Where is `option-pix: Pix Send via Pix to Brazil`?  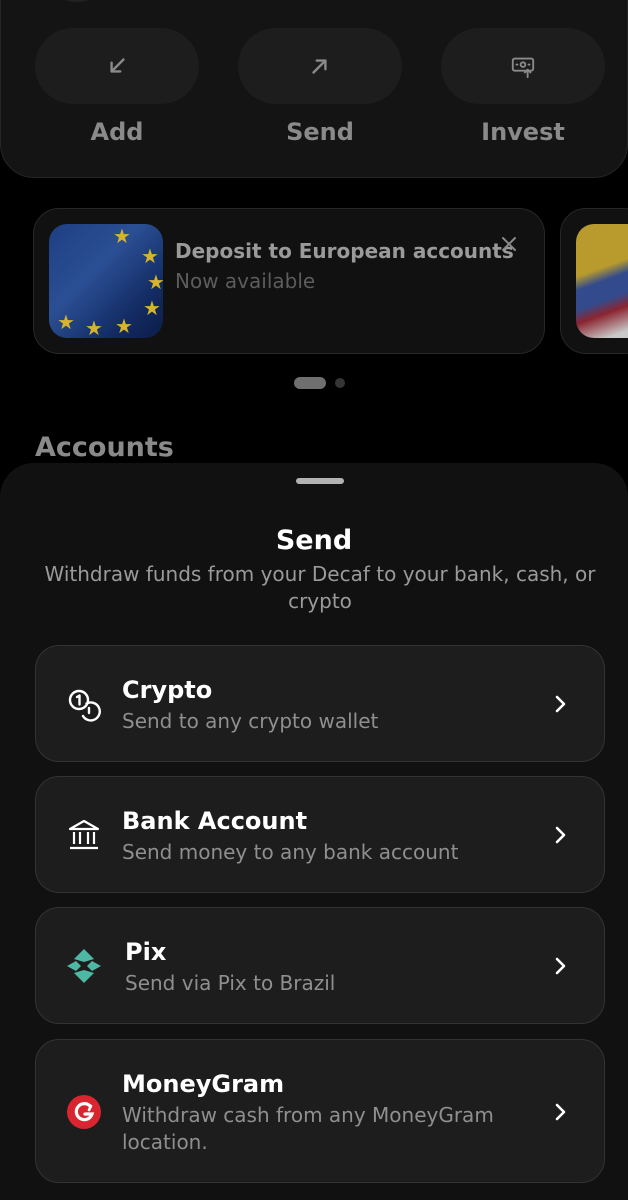
option-pix: Pix Send via Pix to Brazil is located at coordinates (320, 965).